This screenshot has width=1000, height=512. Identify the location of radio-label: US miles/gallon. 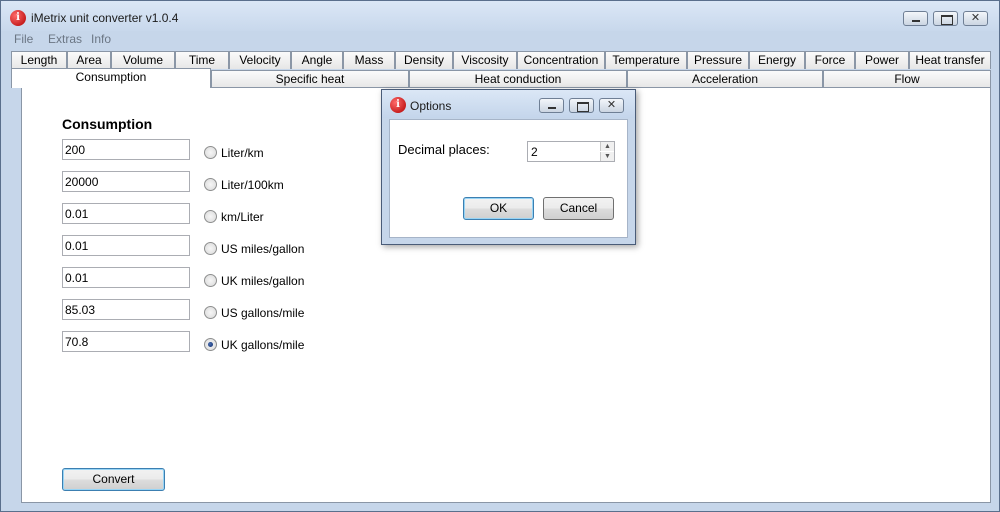
(263, 249).